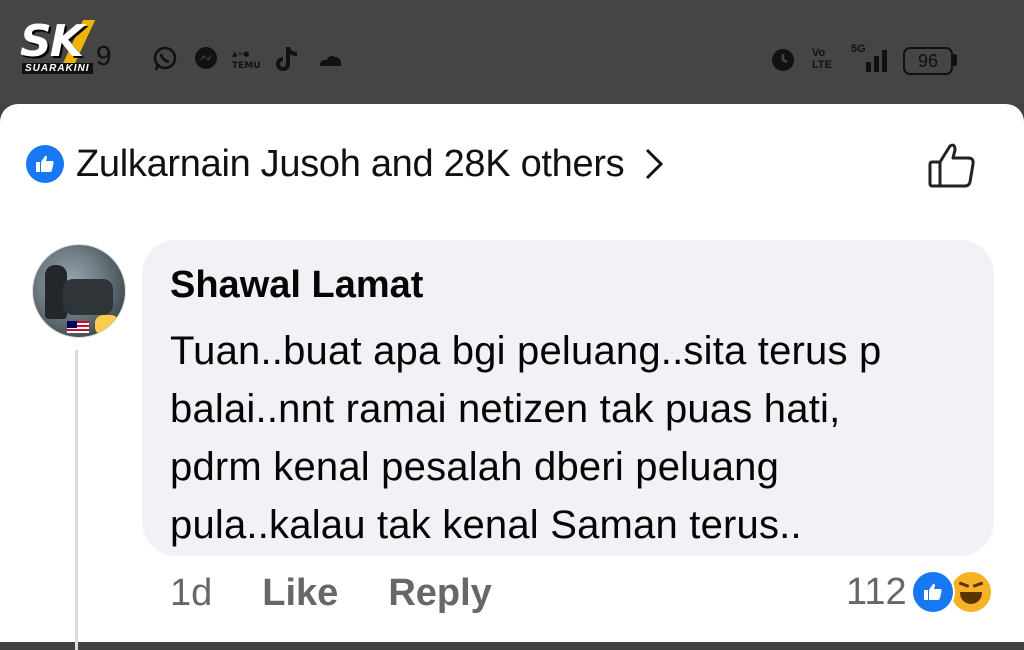 The image size is (1024, 650). Describe the element at coordinates (246, 66) in the screenshot. I see `temu-label: TEMU` at that location.